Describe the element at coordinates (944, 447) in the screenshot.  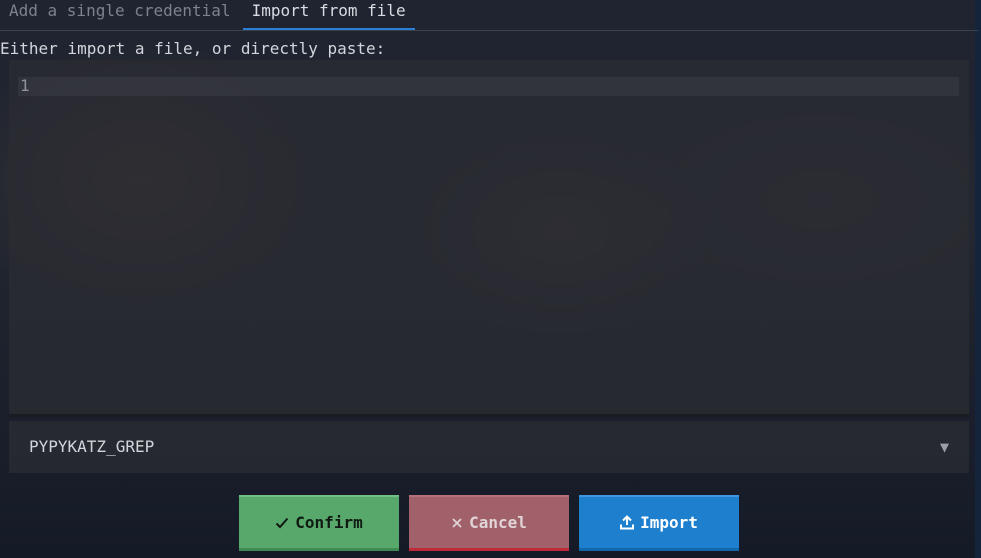
I see `triangle-down-icon: ▼` at that location.